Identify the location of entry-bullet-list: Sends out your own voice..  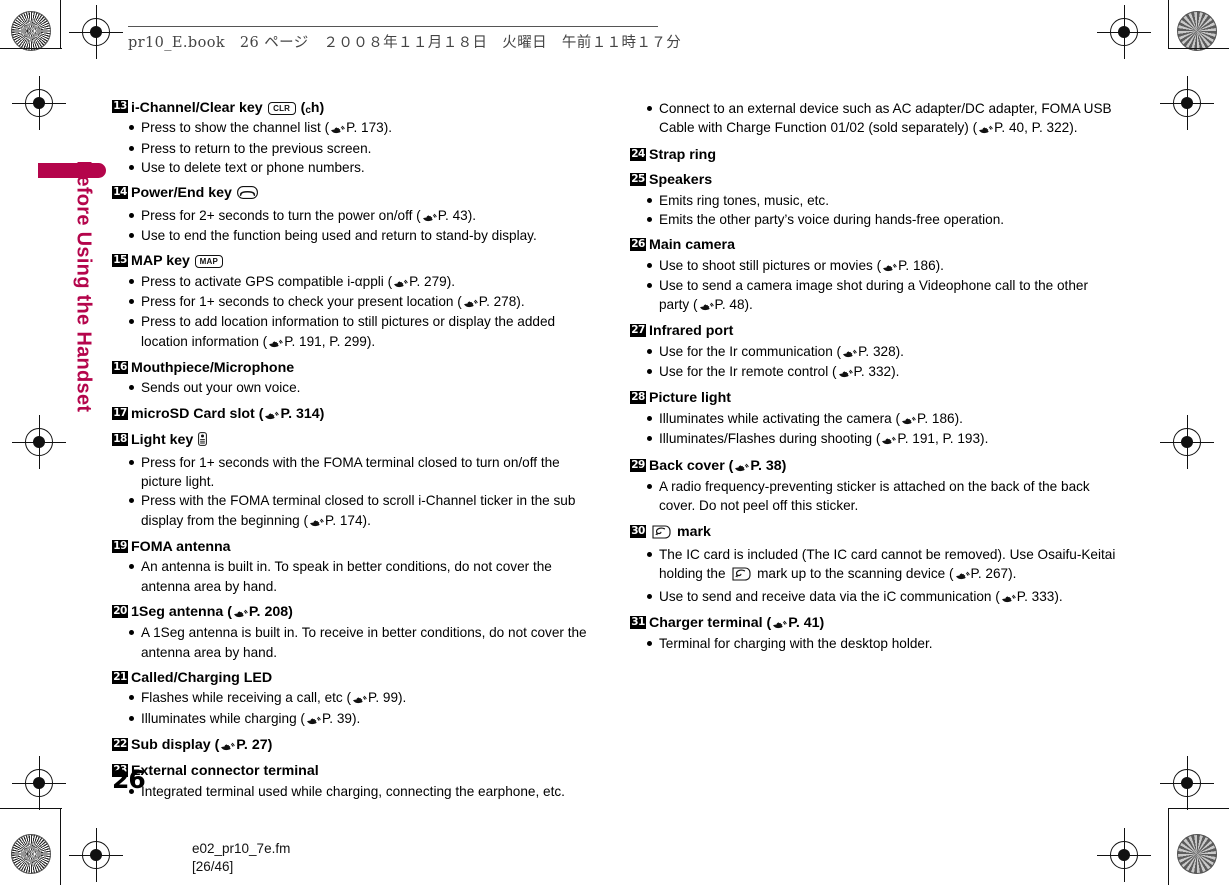
(357, 387).